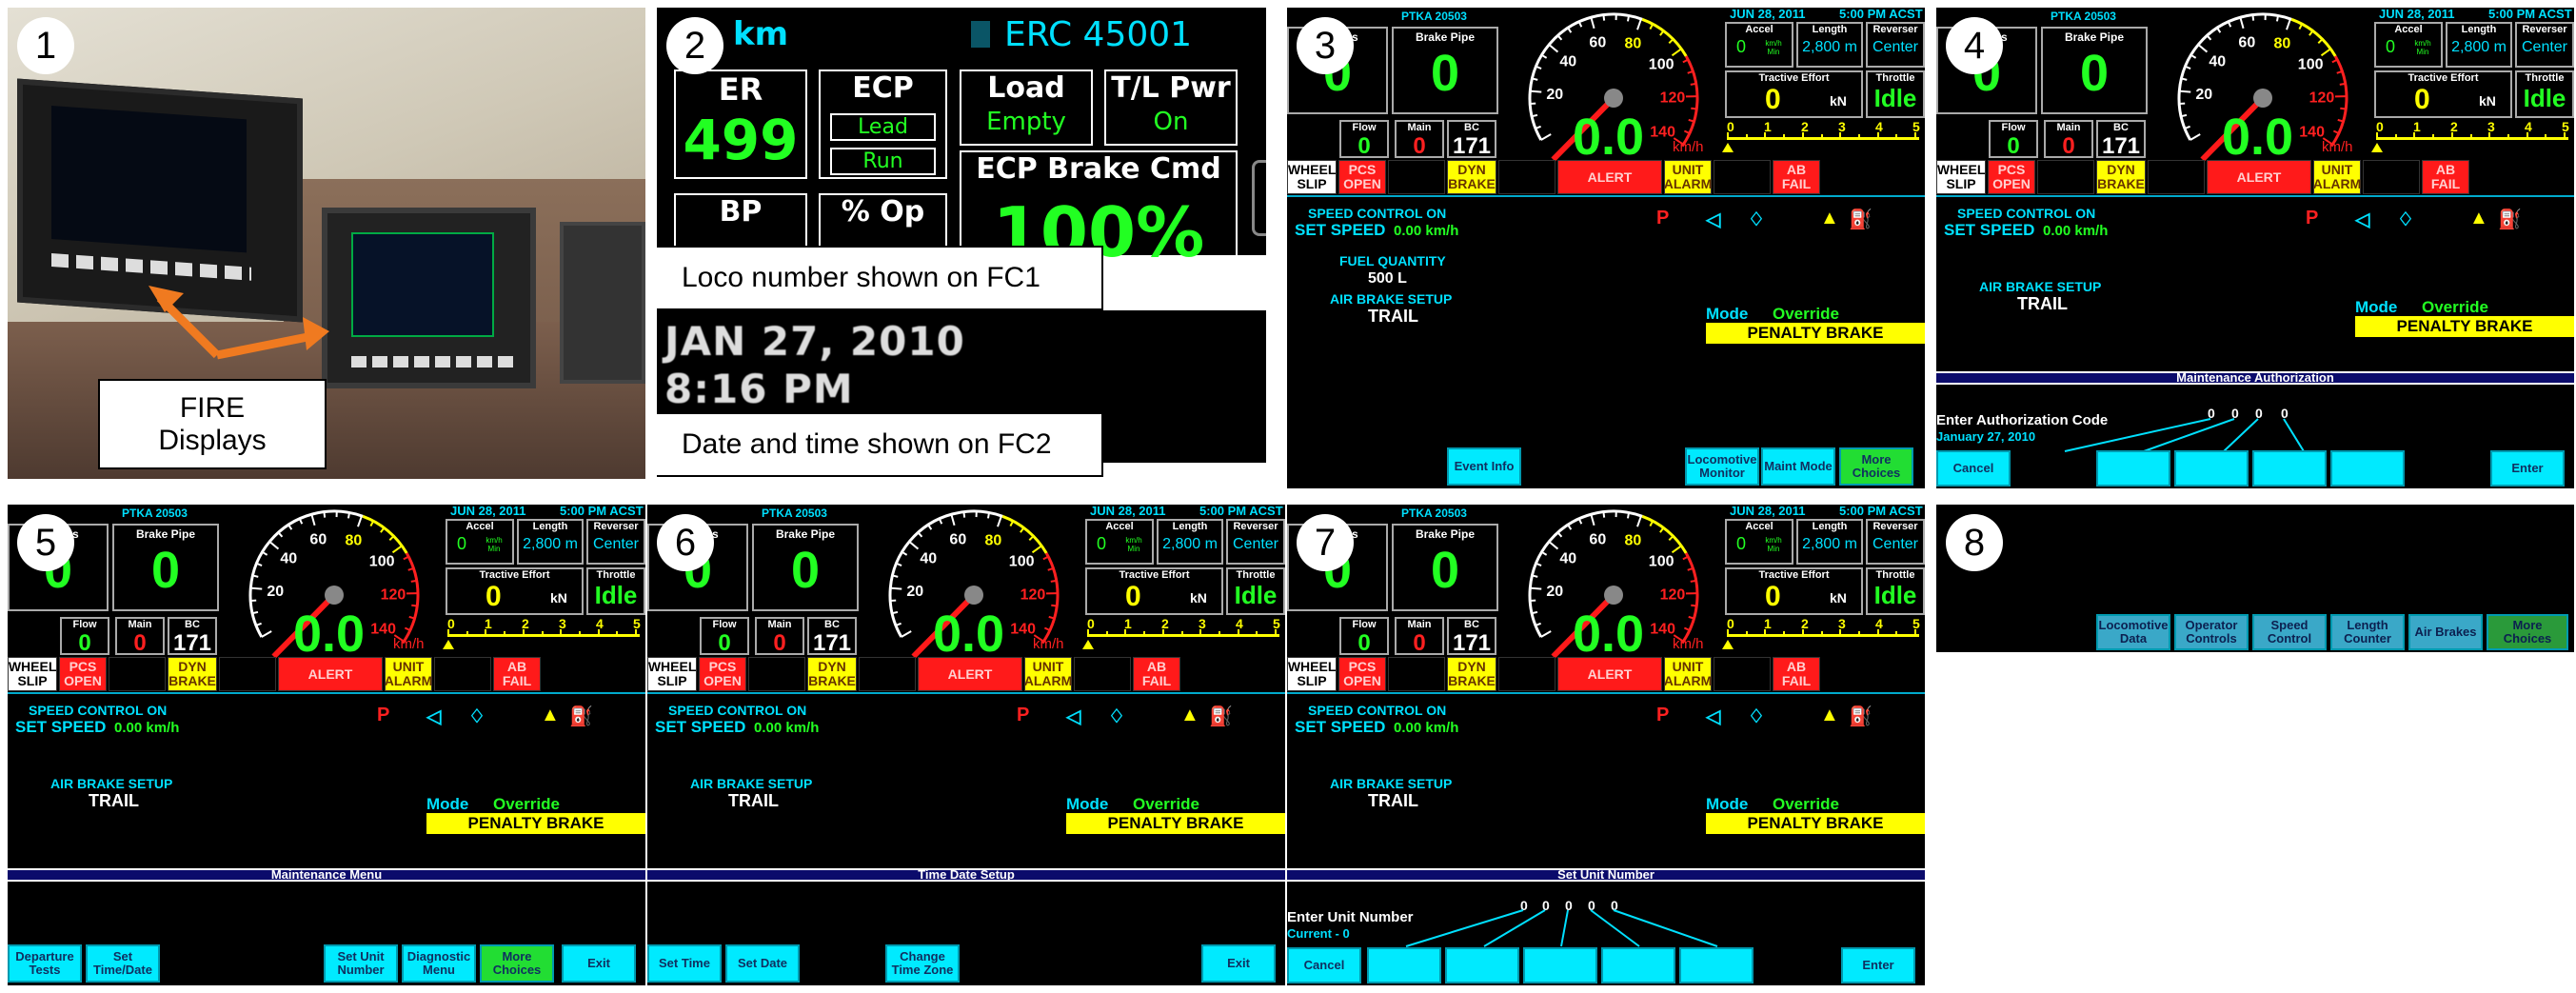 The image size is (2576, 993). I want to click on main-box: Main 0, so click(1419, 637).